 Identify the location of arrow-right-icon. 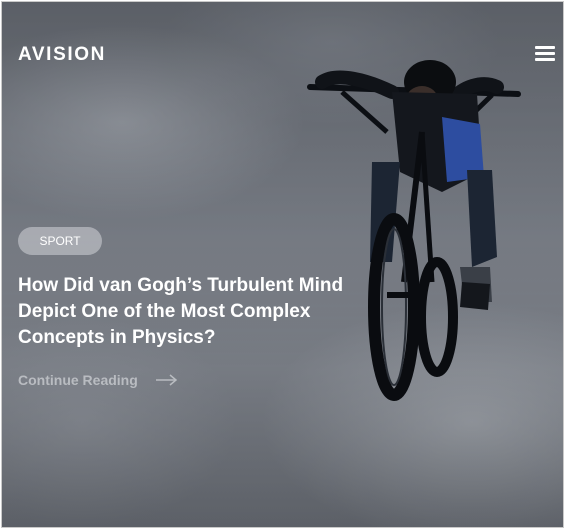
(166, 380).